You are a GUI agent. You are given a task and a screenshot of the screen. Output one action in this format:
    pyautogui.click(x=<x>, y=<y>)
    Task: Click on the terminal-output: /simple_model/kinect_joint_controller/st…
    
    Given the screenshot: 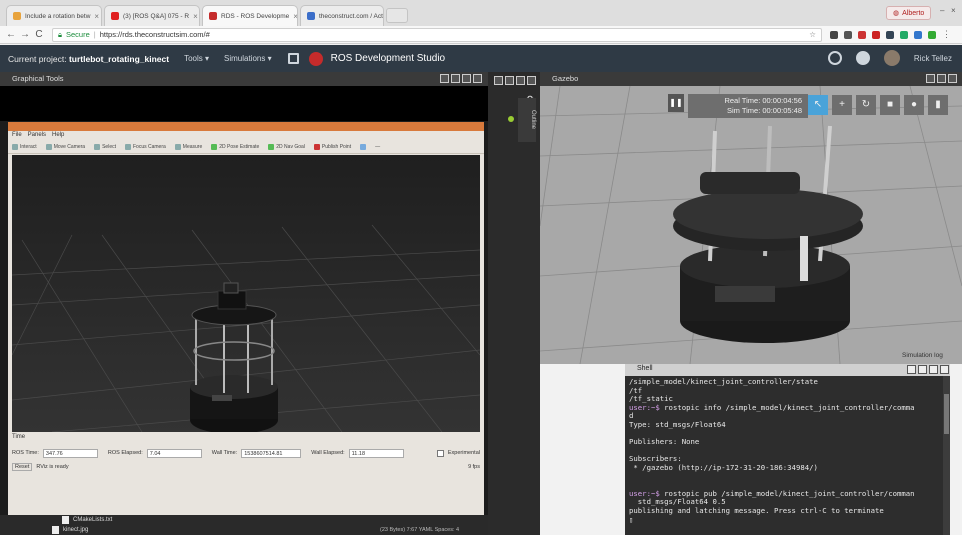 What is the action you would take?
    pyautogui.click(x=784, y=455)
    